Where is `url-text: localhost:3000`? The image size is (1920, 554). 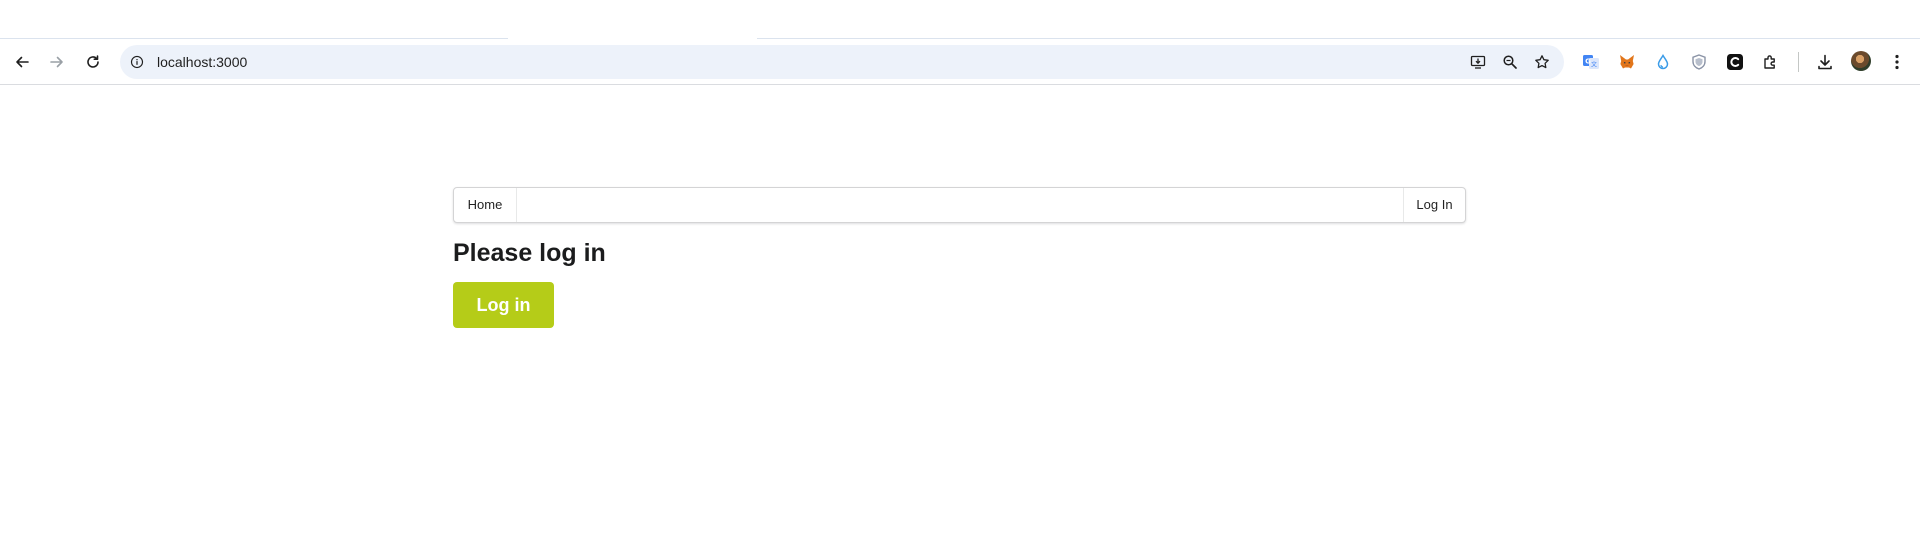 url-text: localhost:3000 is located at coordinates (202, 62).